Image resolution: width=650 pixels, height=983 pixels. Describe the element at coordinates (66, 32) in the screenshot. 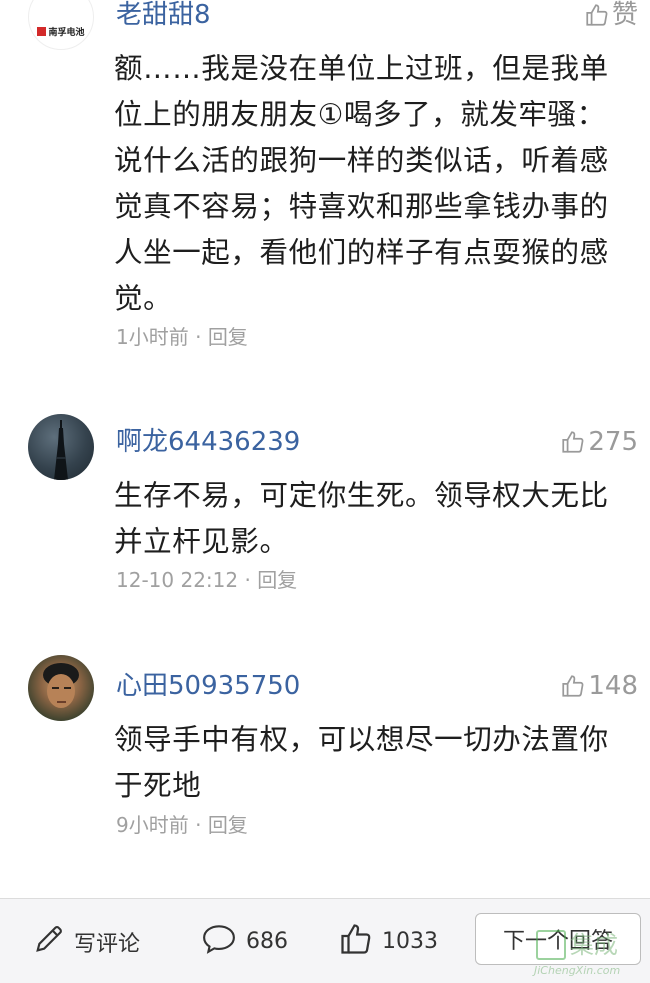

I see `avatar-brand-text: 南孚电池` at that location.